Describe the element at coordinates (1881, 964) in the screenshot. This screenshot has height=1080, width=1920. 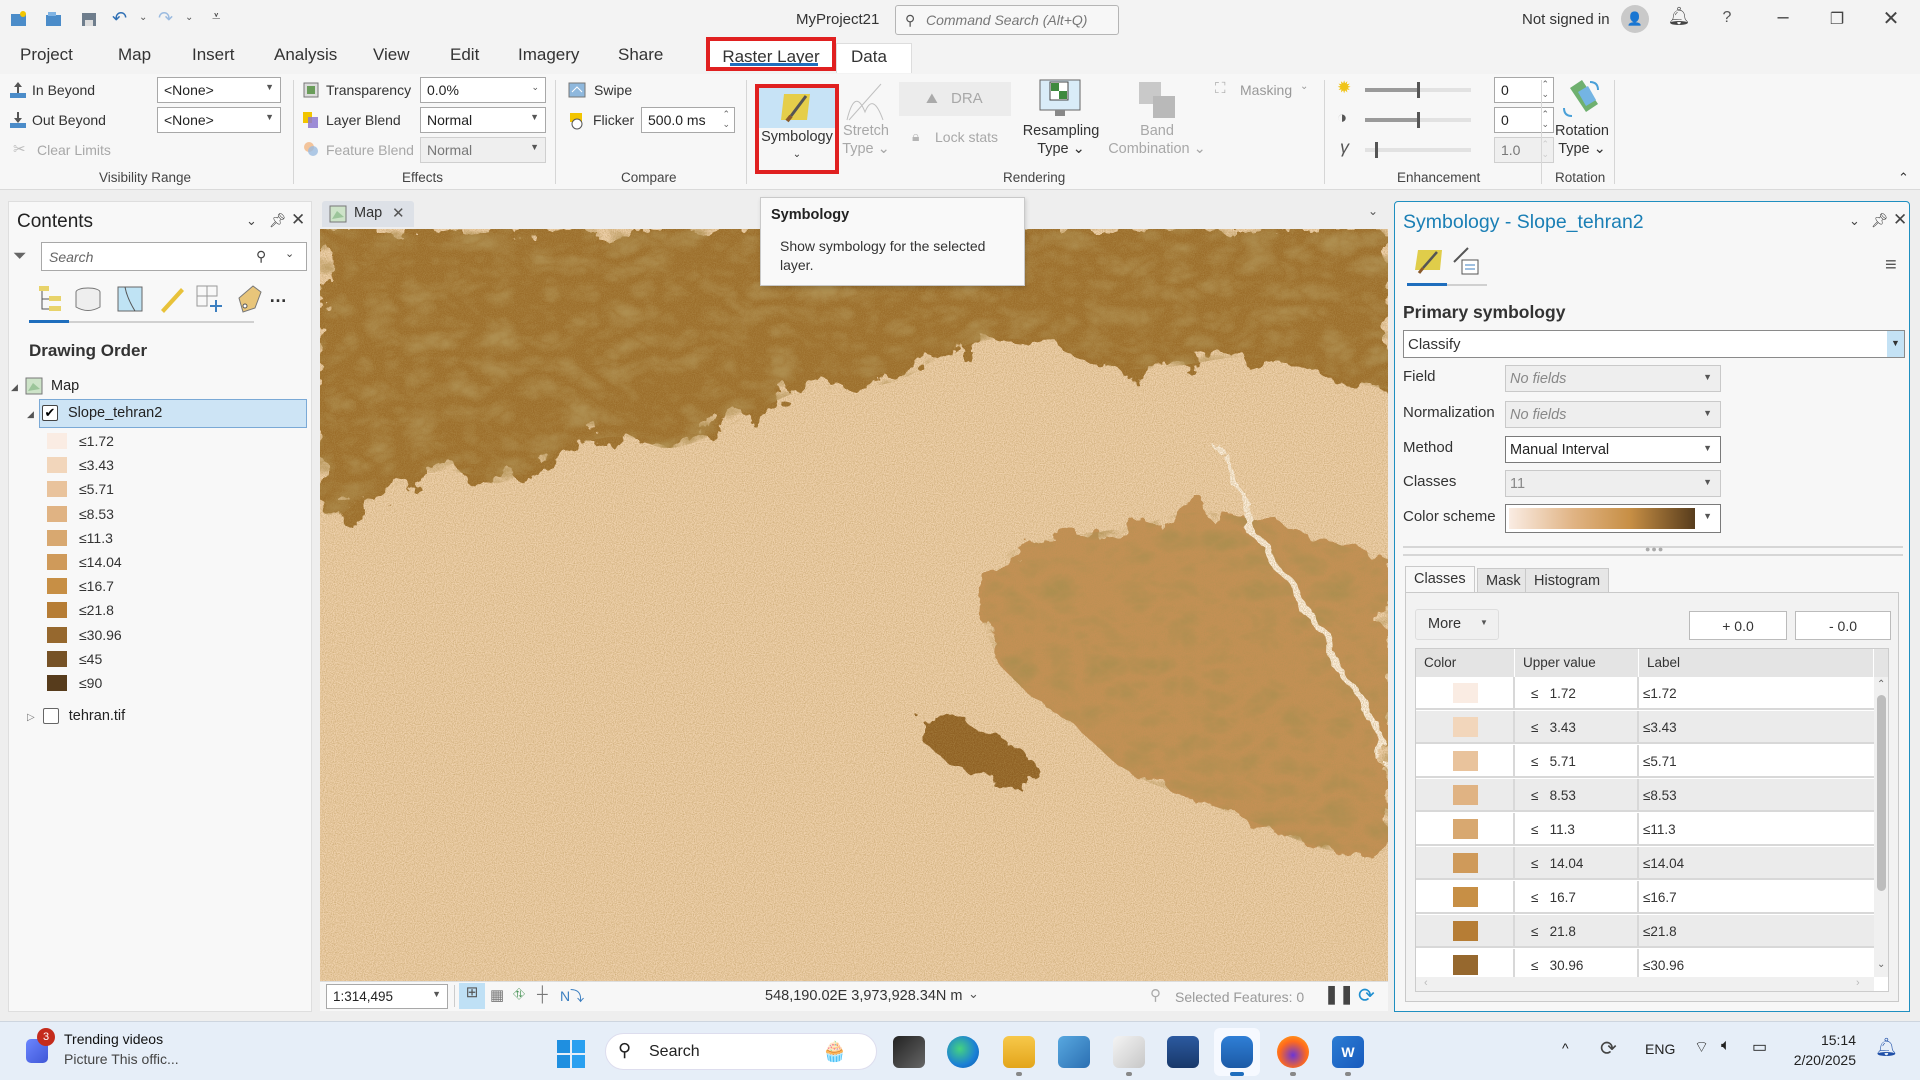
I see `scroll-down-icon: ⌄` at that location.